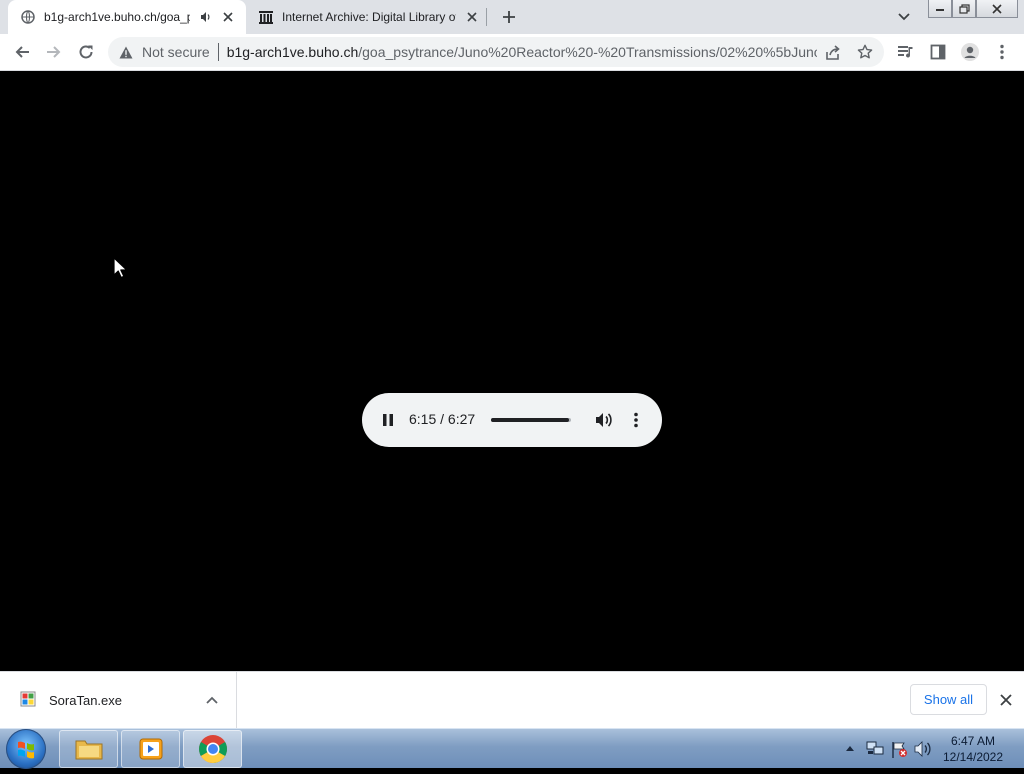  I want to click on url-host: b1g-arch1ve.buho.ch, so click(292, 52).